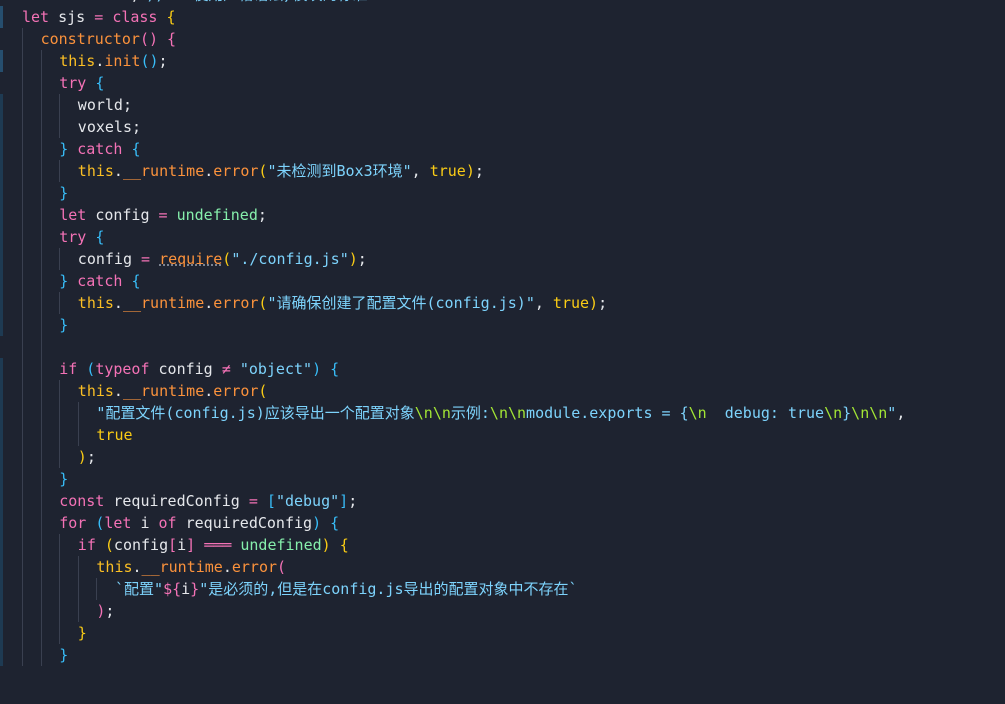 The image size is (1005, 704). Describe the element at coordinates (502, 259) in the screenshot. I see `code-line: config = require("./config.js");` at that location.